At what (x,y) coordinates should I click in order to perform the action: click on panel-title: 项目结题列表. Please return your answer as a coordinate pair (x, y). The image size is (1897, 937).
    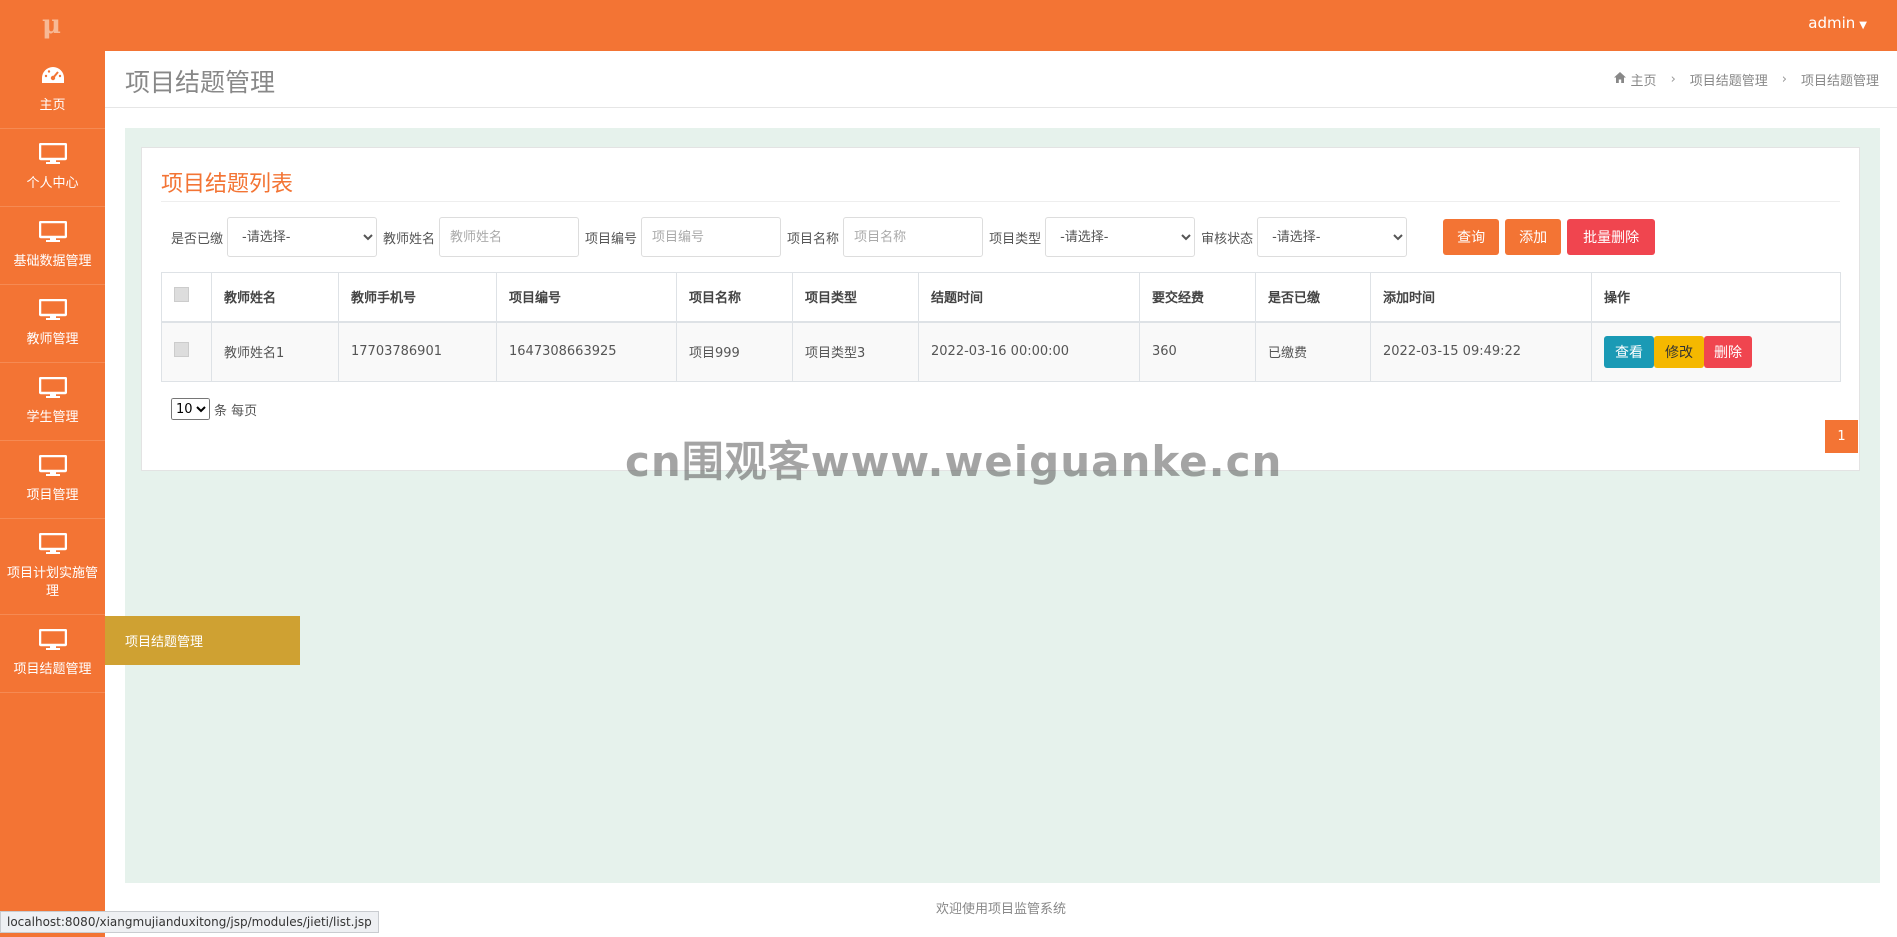
    Looking at the image, I should click on (227, 184).